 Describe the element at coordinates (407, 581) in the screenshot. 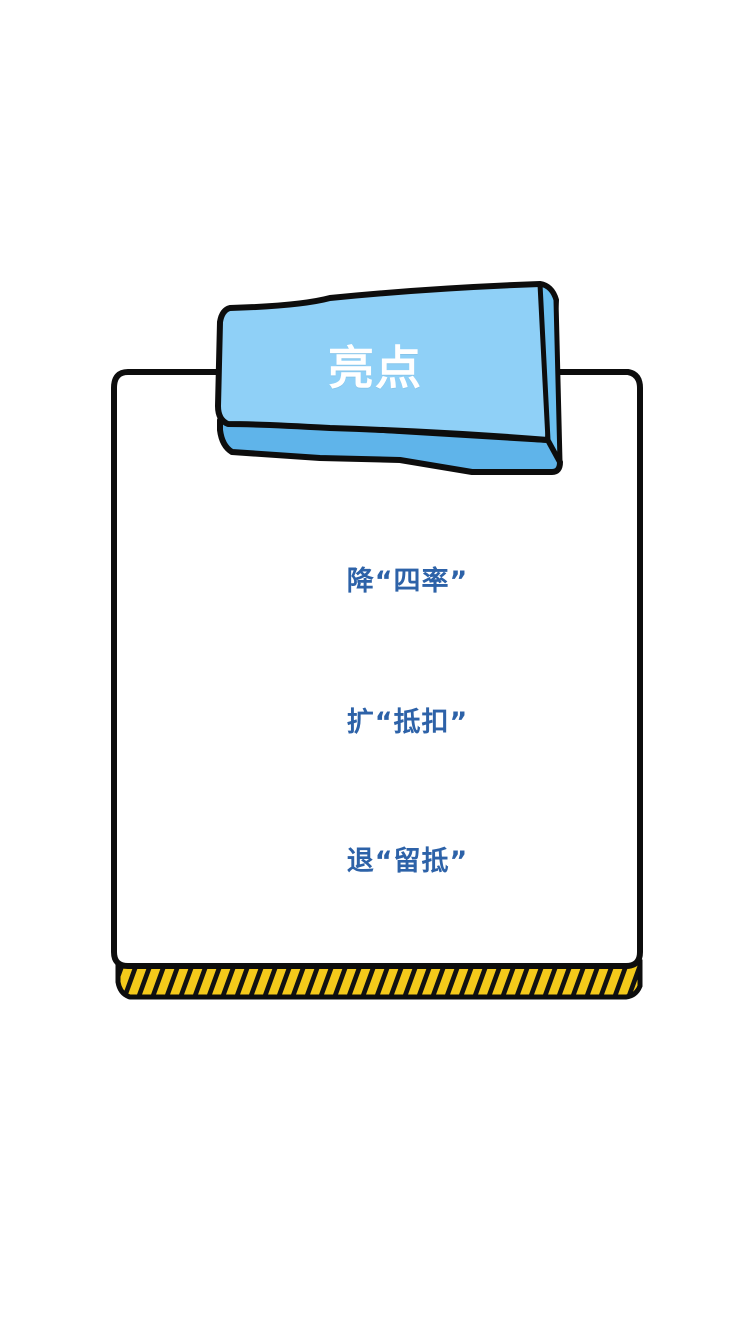

I see `highlight-item-reduce-rates: 降“四率”` at that location.